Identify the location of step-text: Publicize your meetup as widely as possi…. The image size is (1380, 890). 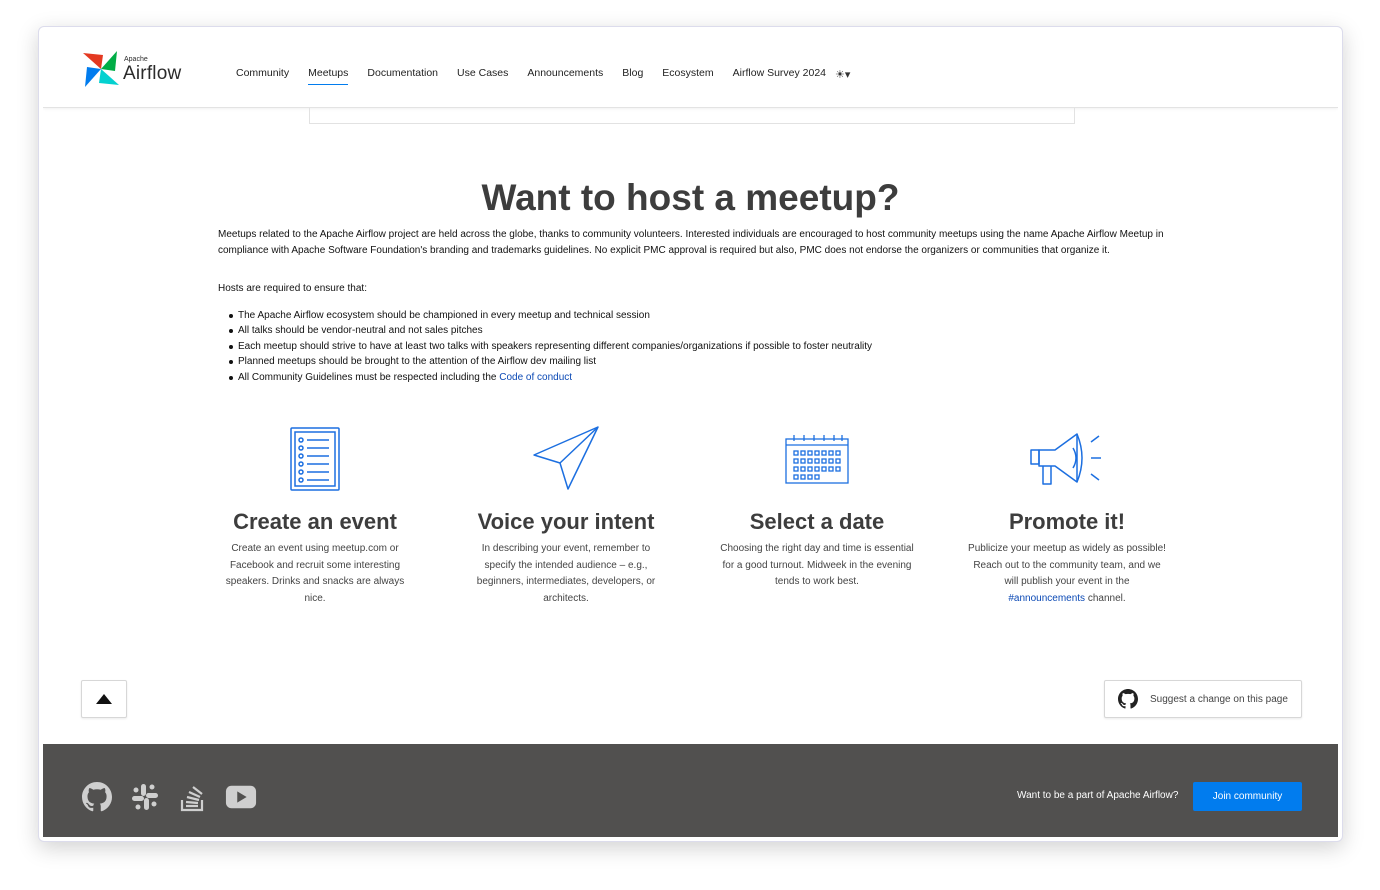
(1067, 574).